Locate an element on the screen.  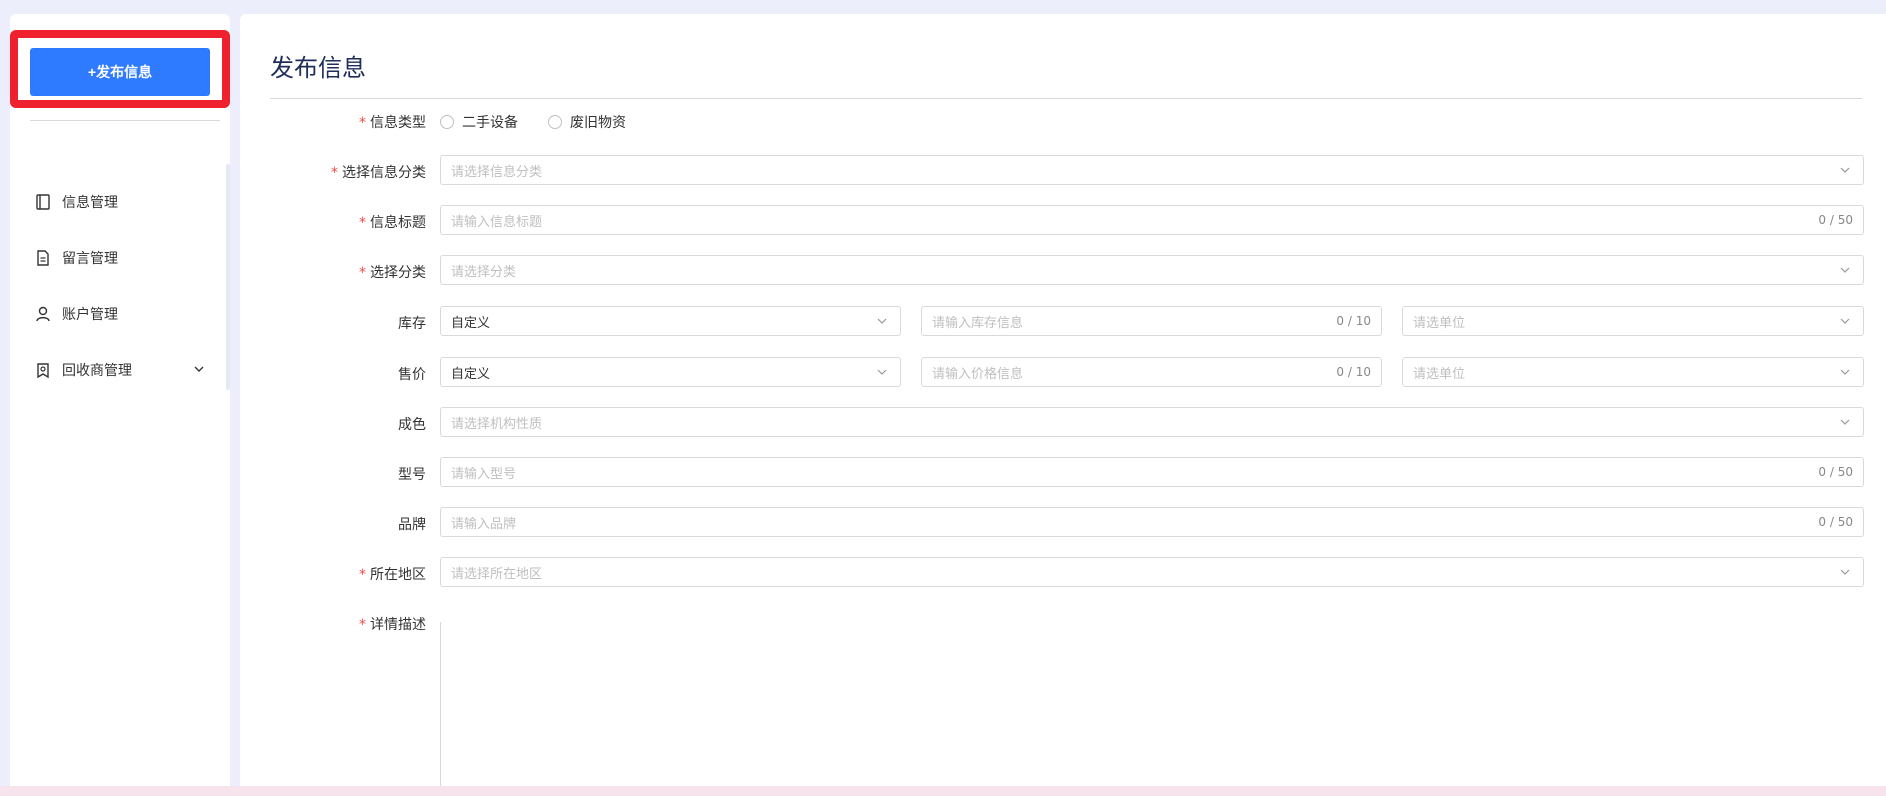
sidebar-item-info-management: 信息管理 is located at coordinates (120, 202).